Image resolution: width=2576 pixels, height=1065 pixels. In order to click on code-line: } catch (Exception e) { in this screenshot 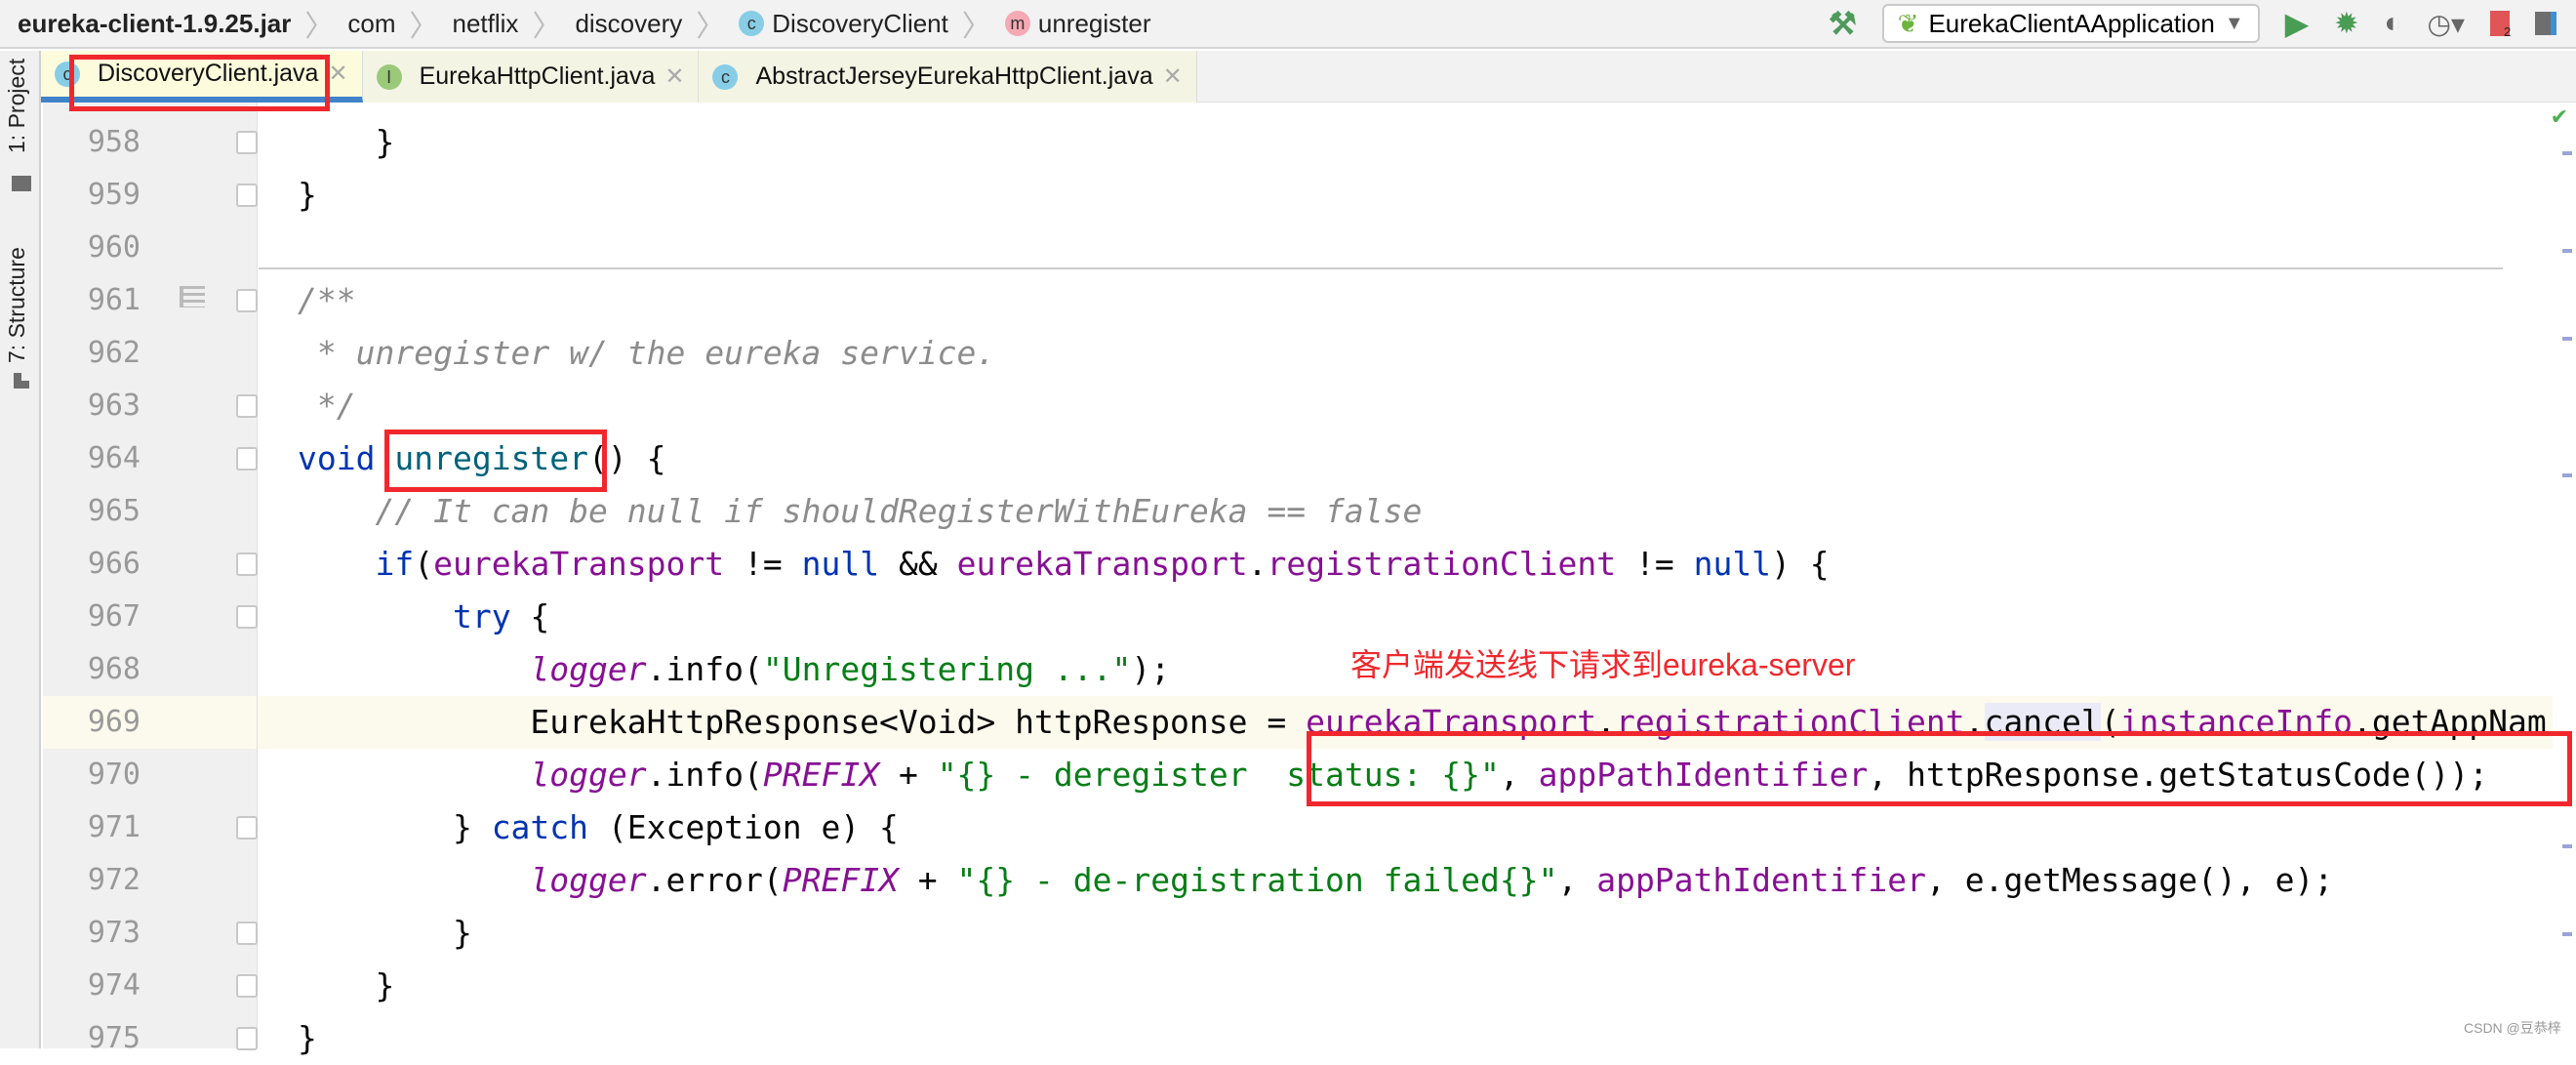, I will do `click(1405, 828)`.